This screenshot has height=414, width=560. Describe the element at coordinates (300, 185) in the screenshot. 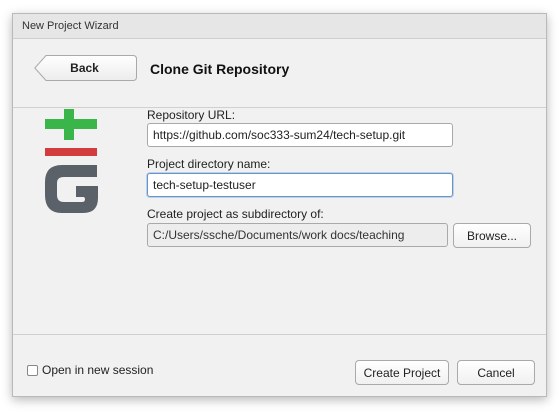

I see `project-directory-name-input` at that location.